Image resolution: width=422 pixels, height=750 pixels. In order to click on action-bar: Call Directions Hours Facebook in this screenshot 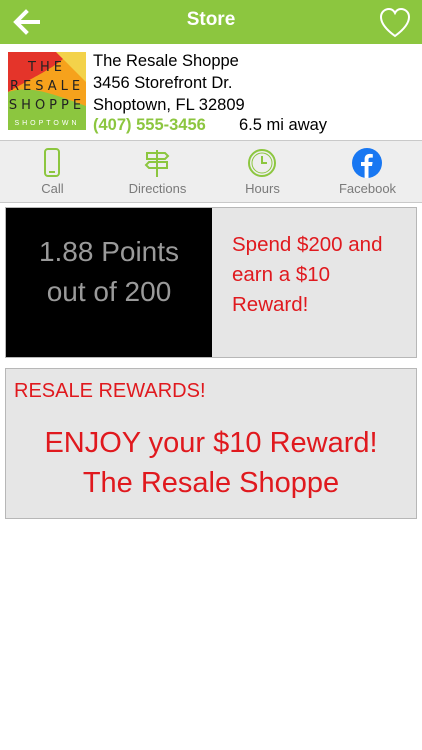, I will do `click(211, 171)`.